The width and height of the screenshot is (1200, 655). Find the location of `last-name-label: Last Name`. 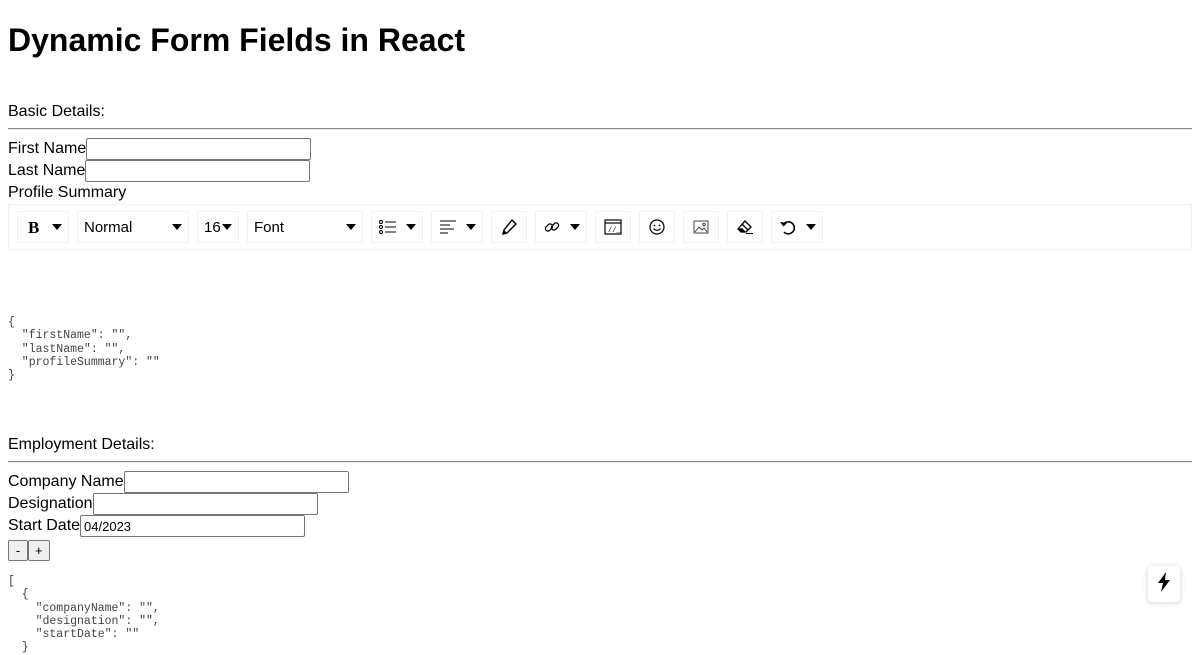

last-name-label: Last Name is located at coordinates (47, 170).